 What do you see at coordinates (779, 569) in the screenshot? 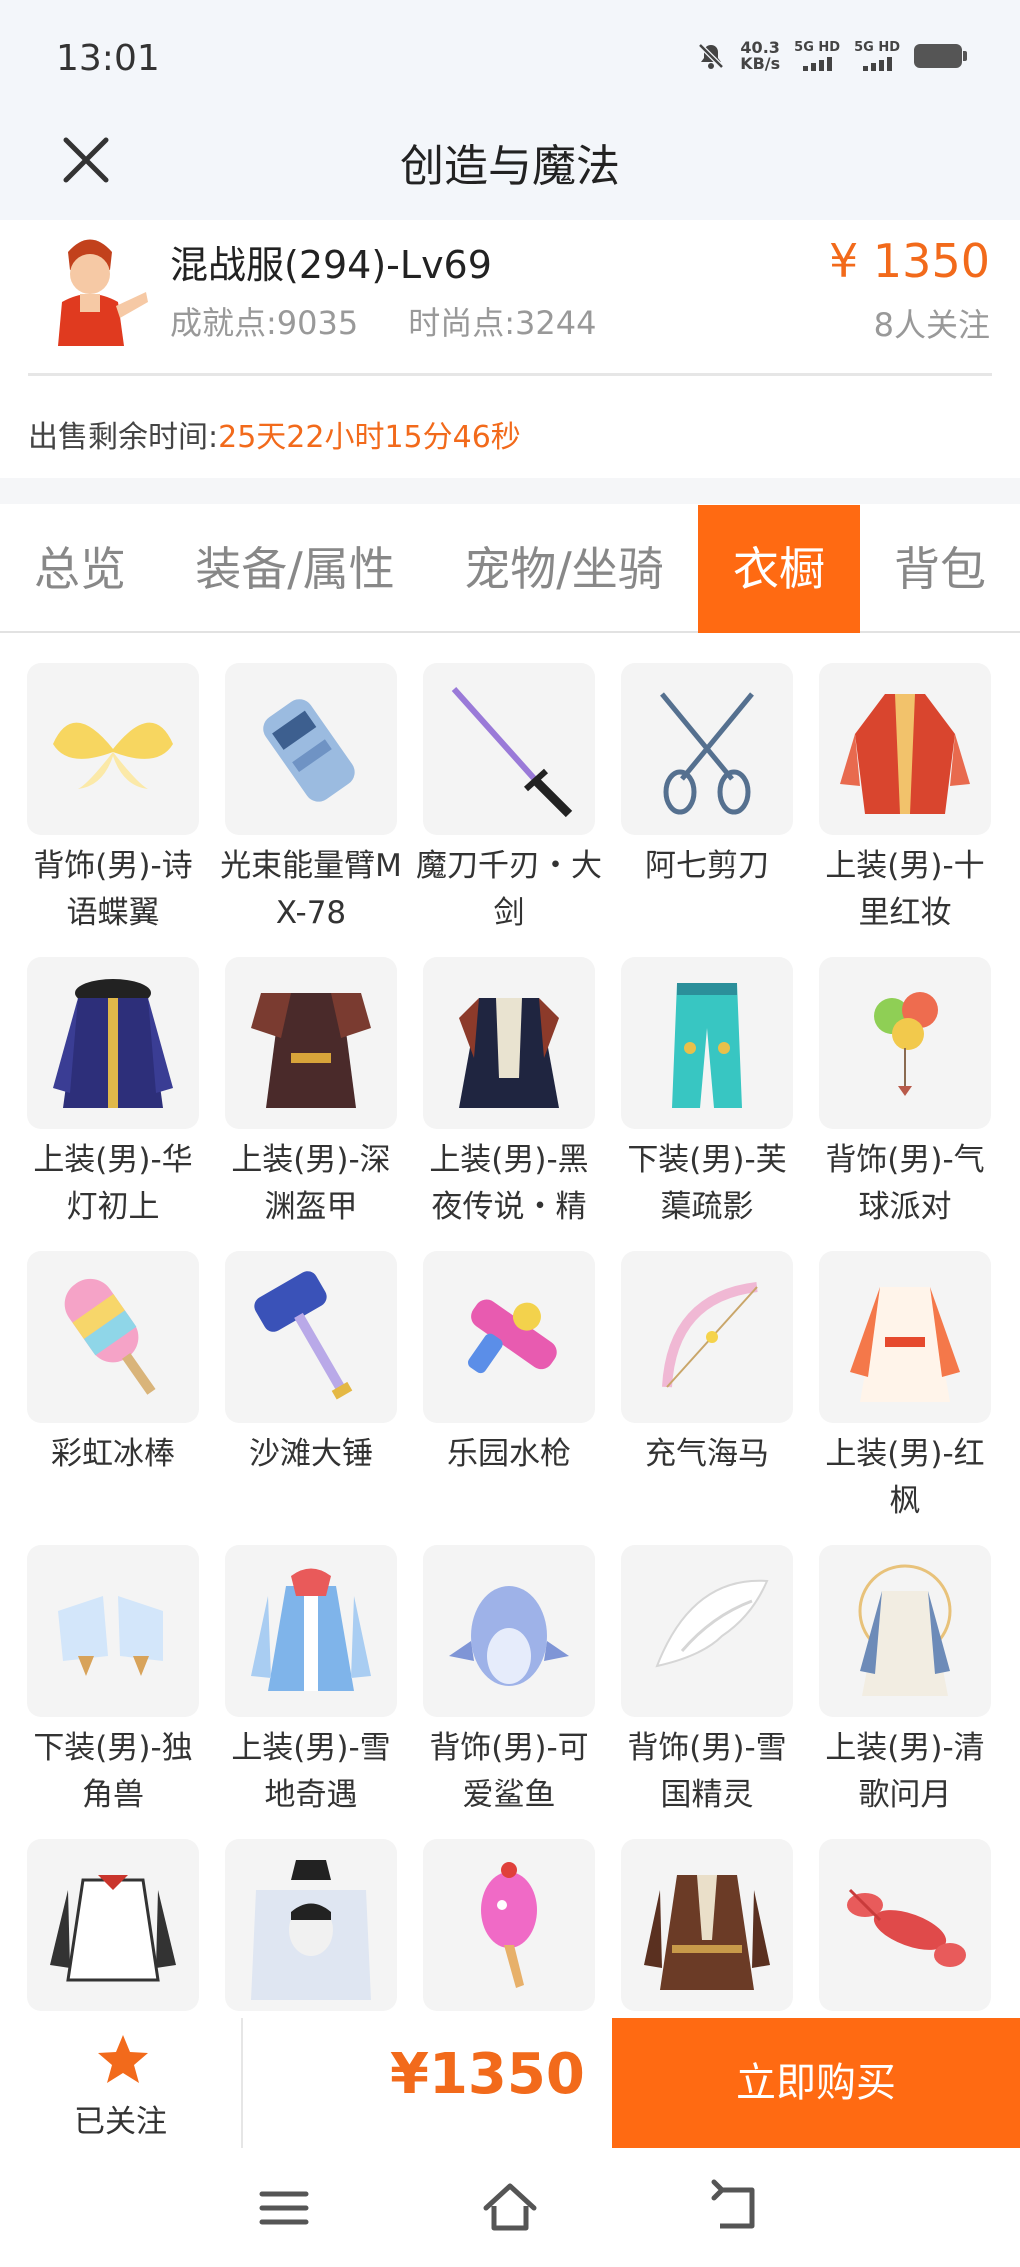
I see `tab-wardrobe: 衣橱` at bounding box center [779, 569].